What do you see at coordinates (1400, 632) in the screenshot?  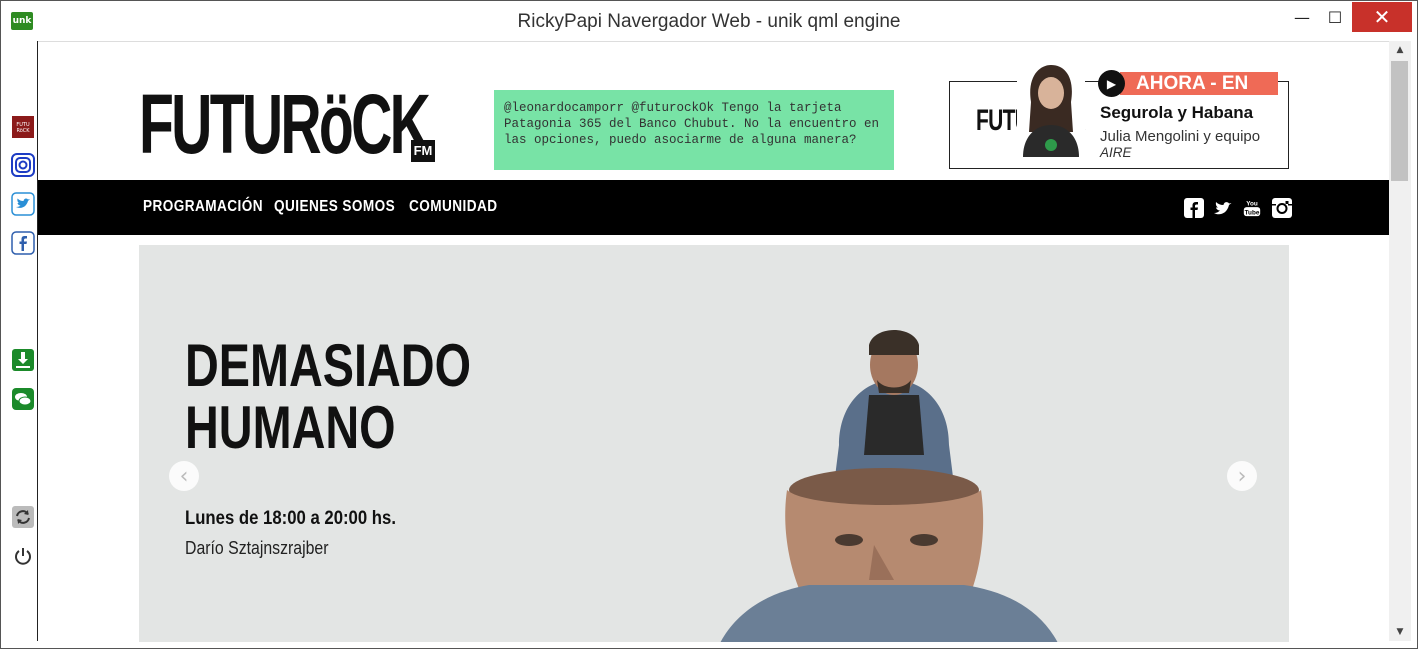 I see `scroll-down-icon: ▼` at bounding box center [1400, 632].